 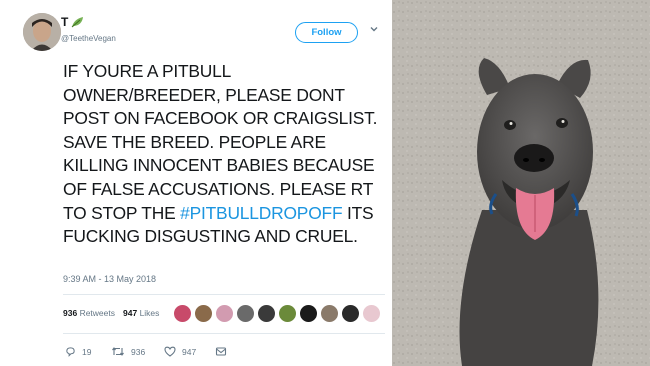 What do you see at coordinates (218, 188) in the screenshot?
I see `tweet-text-line: OF FALSE ACCUSATIONS. PLEASE RT` at bounding box center [218, 188].